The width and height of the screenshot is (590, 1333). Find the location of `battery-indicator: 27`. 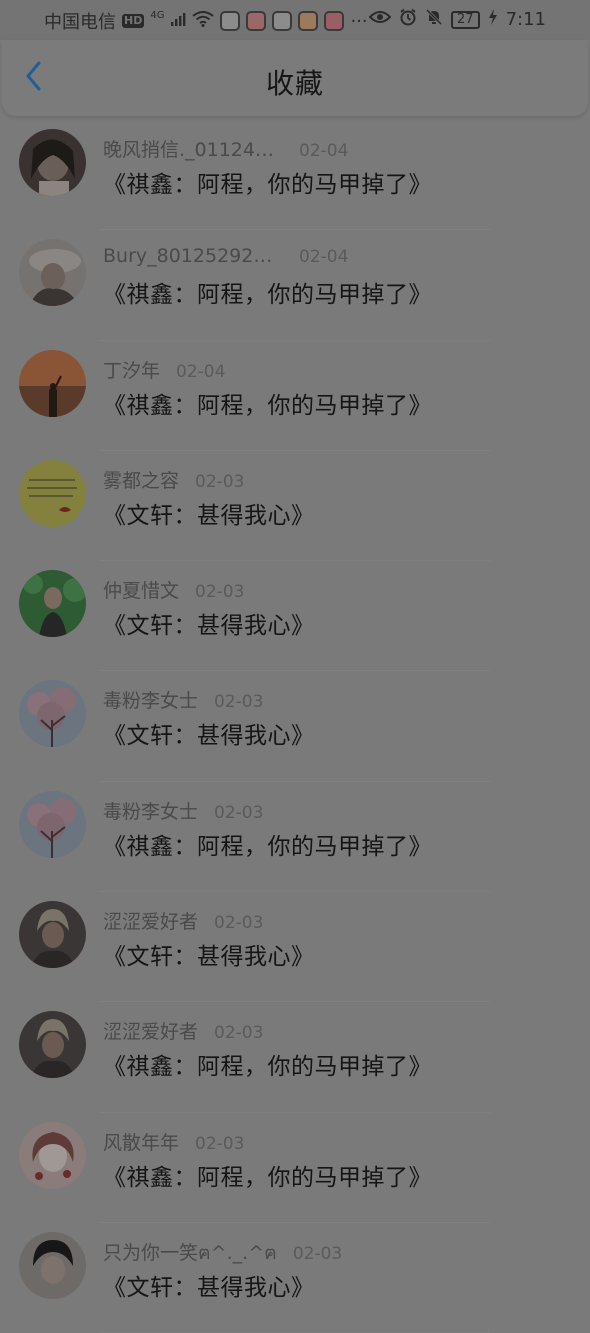

battery-indicator: 27 is located at coordinates (465, 19).